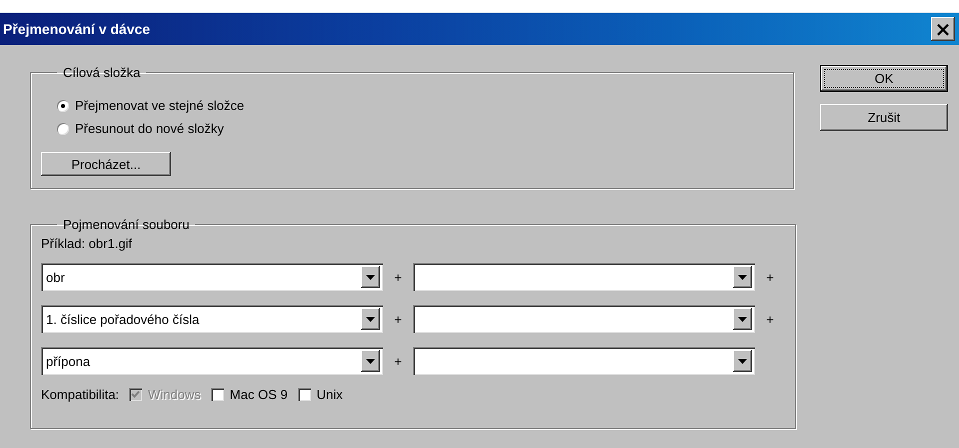  I want to click on compatibility-label: Kompatibilita:, so click(80, 394).